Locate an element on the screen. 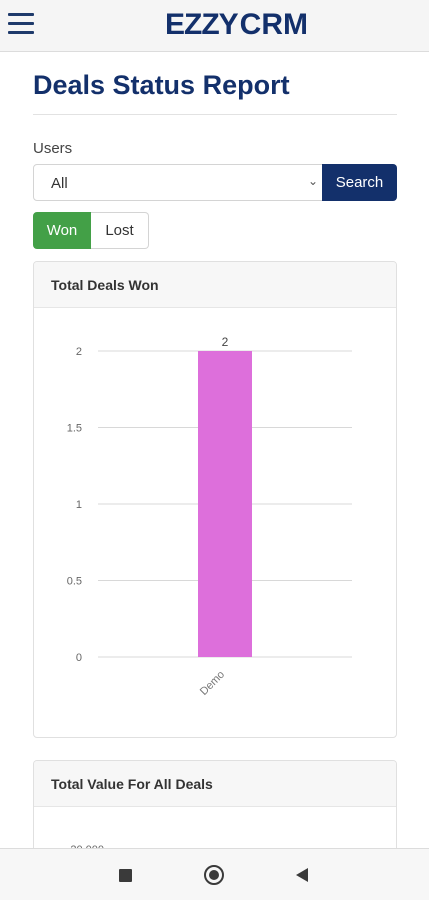  data-label: 2 is located at coordinates (225, 342).